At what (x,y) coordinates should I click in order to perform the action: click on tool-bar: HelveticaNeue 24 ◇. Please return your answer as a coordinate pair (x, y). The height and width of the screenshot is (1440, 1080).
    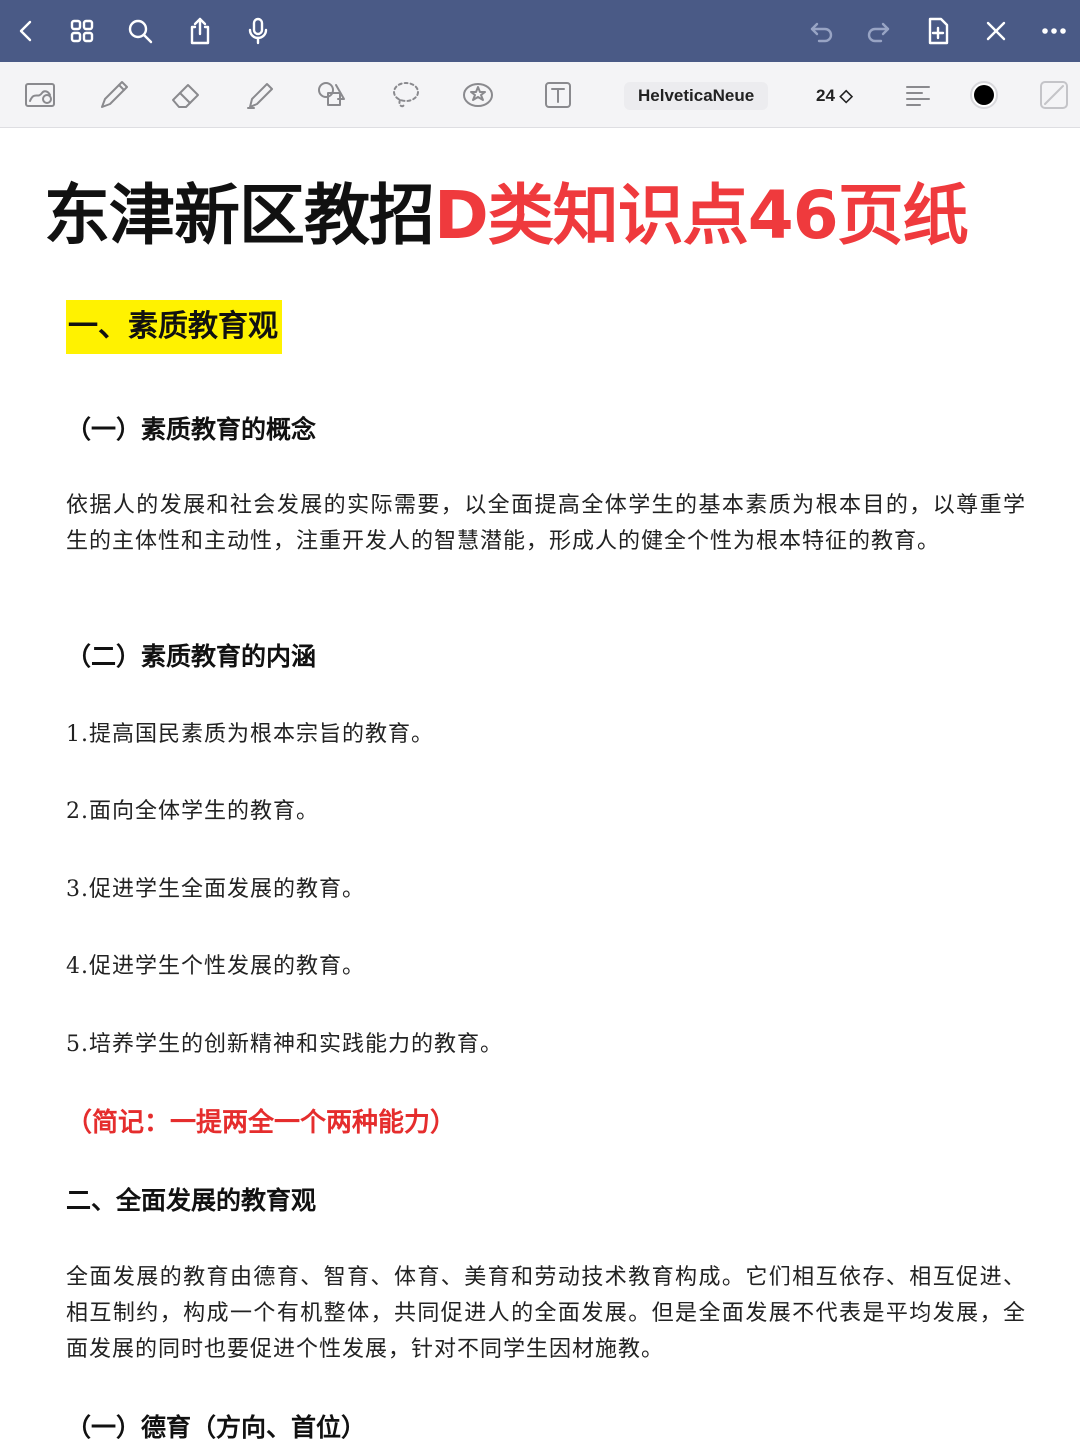
    Looking at the image, I should click on (540, 95).